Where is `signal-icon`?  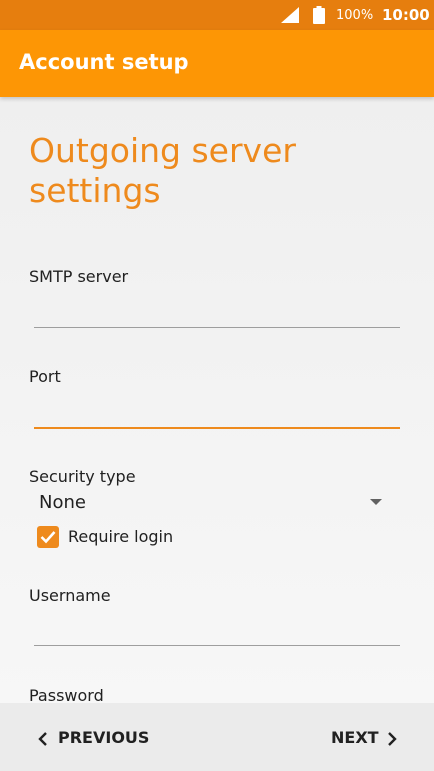
signal-icon is located at coordinates (290, 15).